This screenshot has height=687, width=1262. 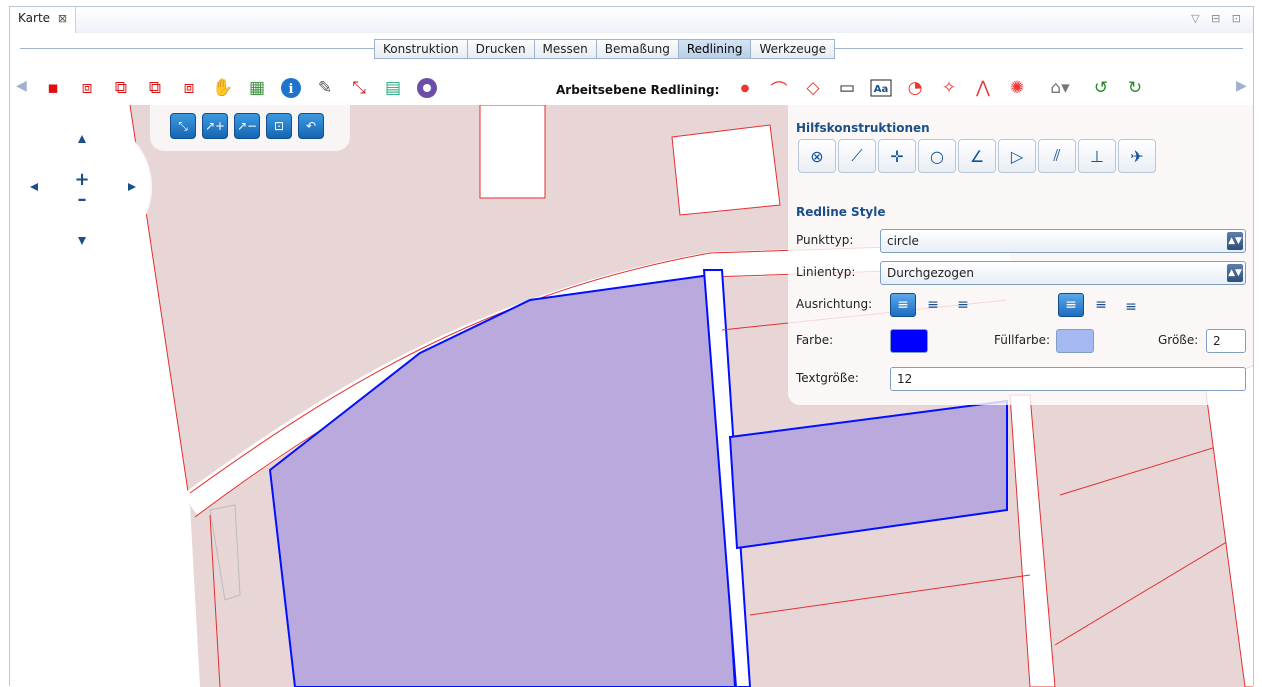 What do you see at coordinates (53, 88) in the screenshot?
I see `select-layer-icon: ▪` at bounding box center [53, 88].